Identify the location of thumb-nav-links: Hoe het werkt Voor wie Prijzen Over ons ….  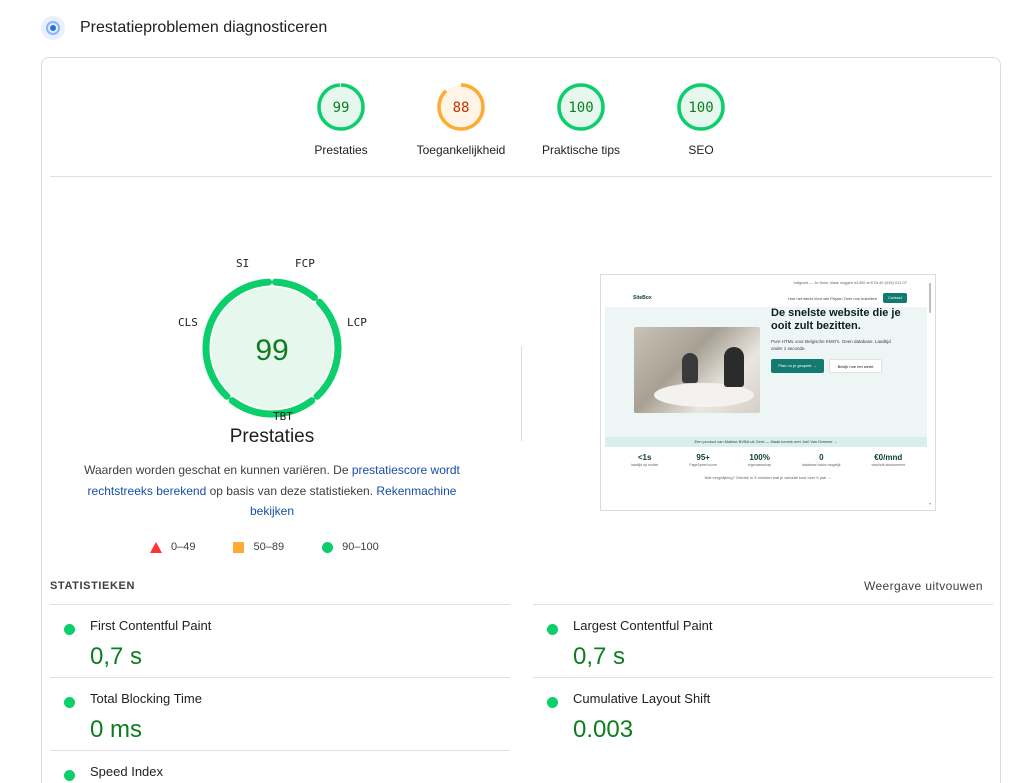
(832, 298).